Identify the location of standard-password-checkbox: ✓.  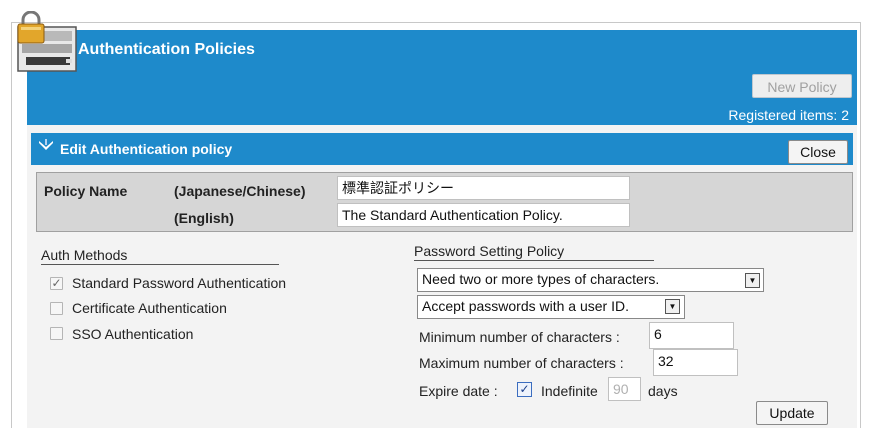
(56, 283).